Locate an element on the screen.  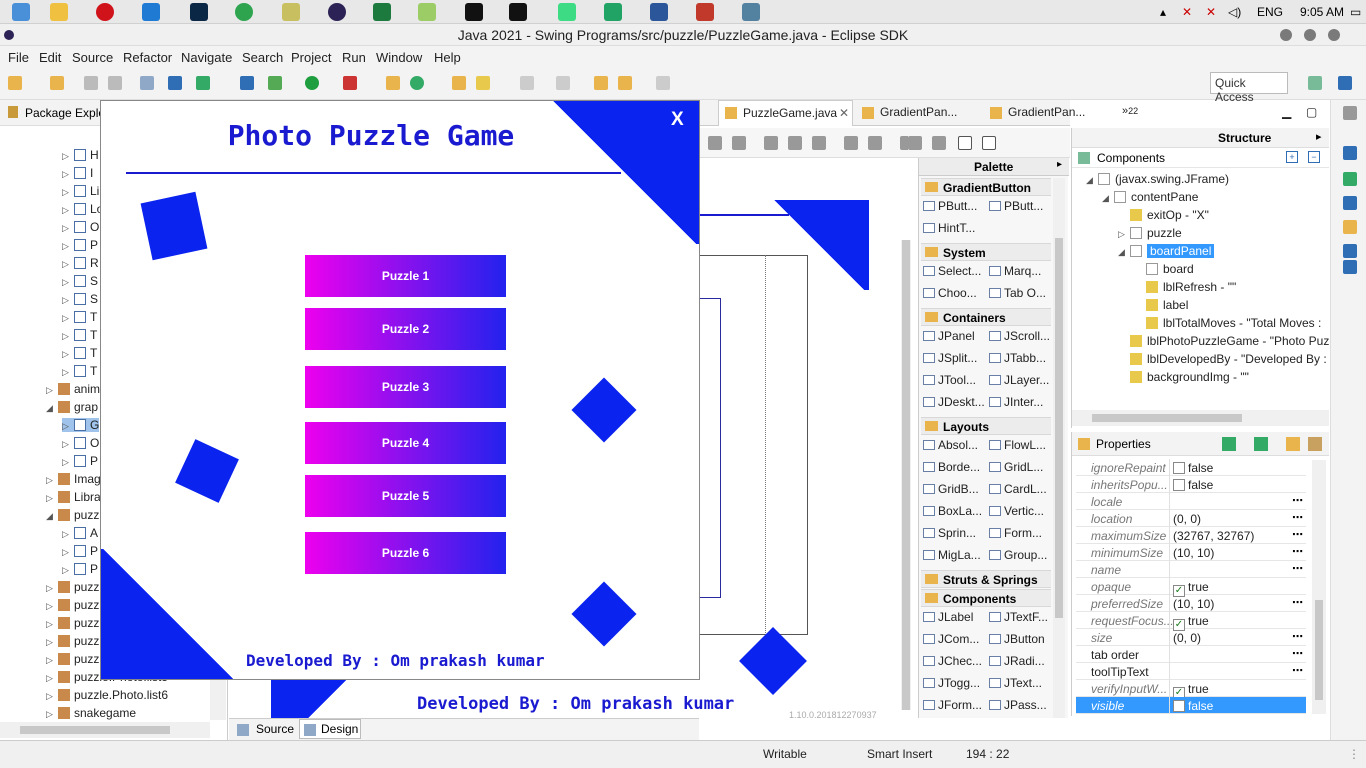
package-tree-item: ▷ snakegame is located at coordinates (91, 713).